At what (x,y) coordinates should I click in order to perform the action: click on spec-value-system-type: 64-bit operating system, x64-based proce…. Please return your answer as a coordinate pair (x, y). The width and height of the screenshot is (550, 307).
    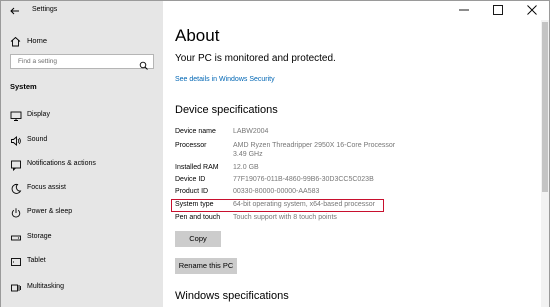
    Looking at the image, I should click on (304, 204).